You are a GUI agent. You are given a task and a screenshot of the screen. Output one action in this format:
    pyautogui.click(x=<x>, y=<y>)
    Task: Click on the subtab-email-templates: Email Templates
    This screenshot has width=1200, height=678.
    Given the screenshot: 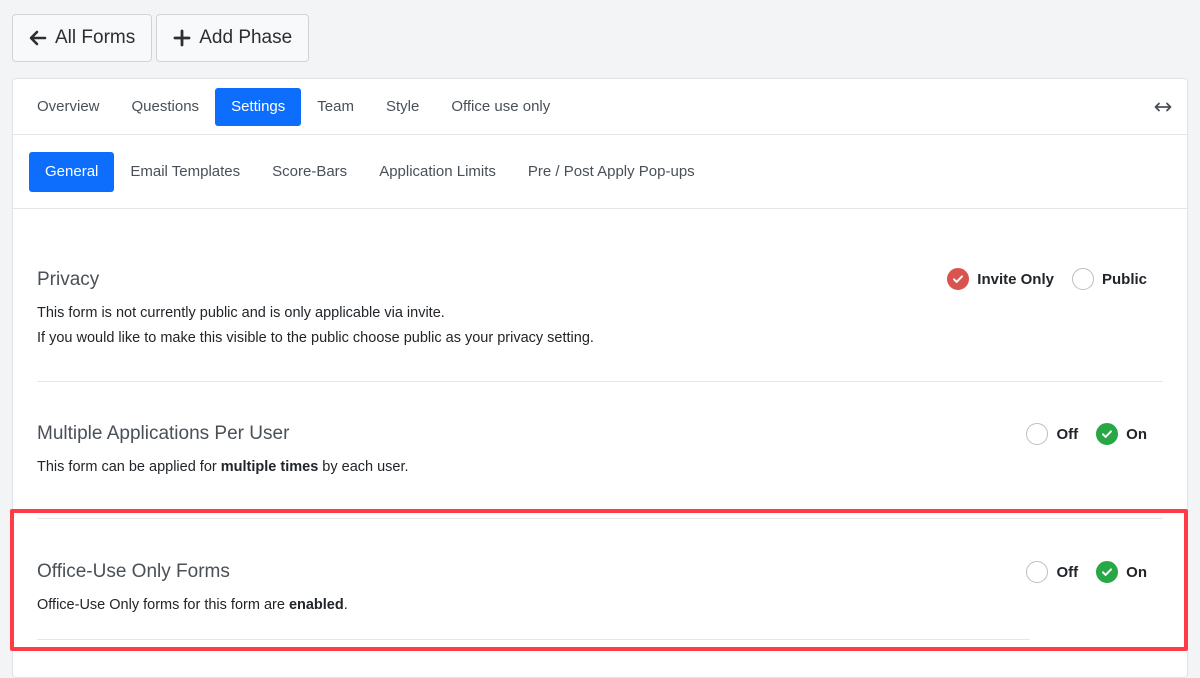 What is the action you would take?
    pyautogui.click(x=185, y=172)
    